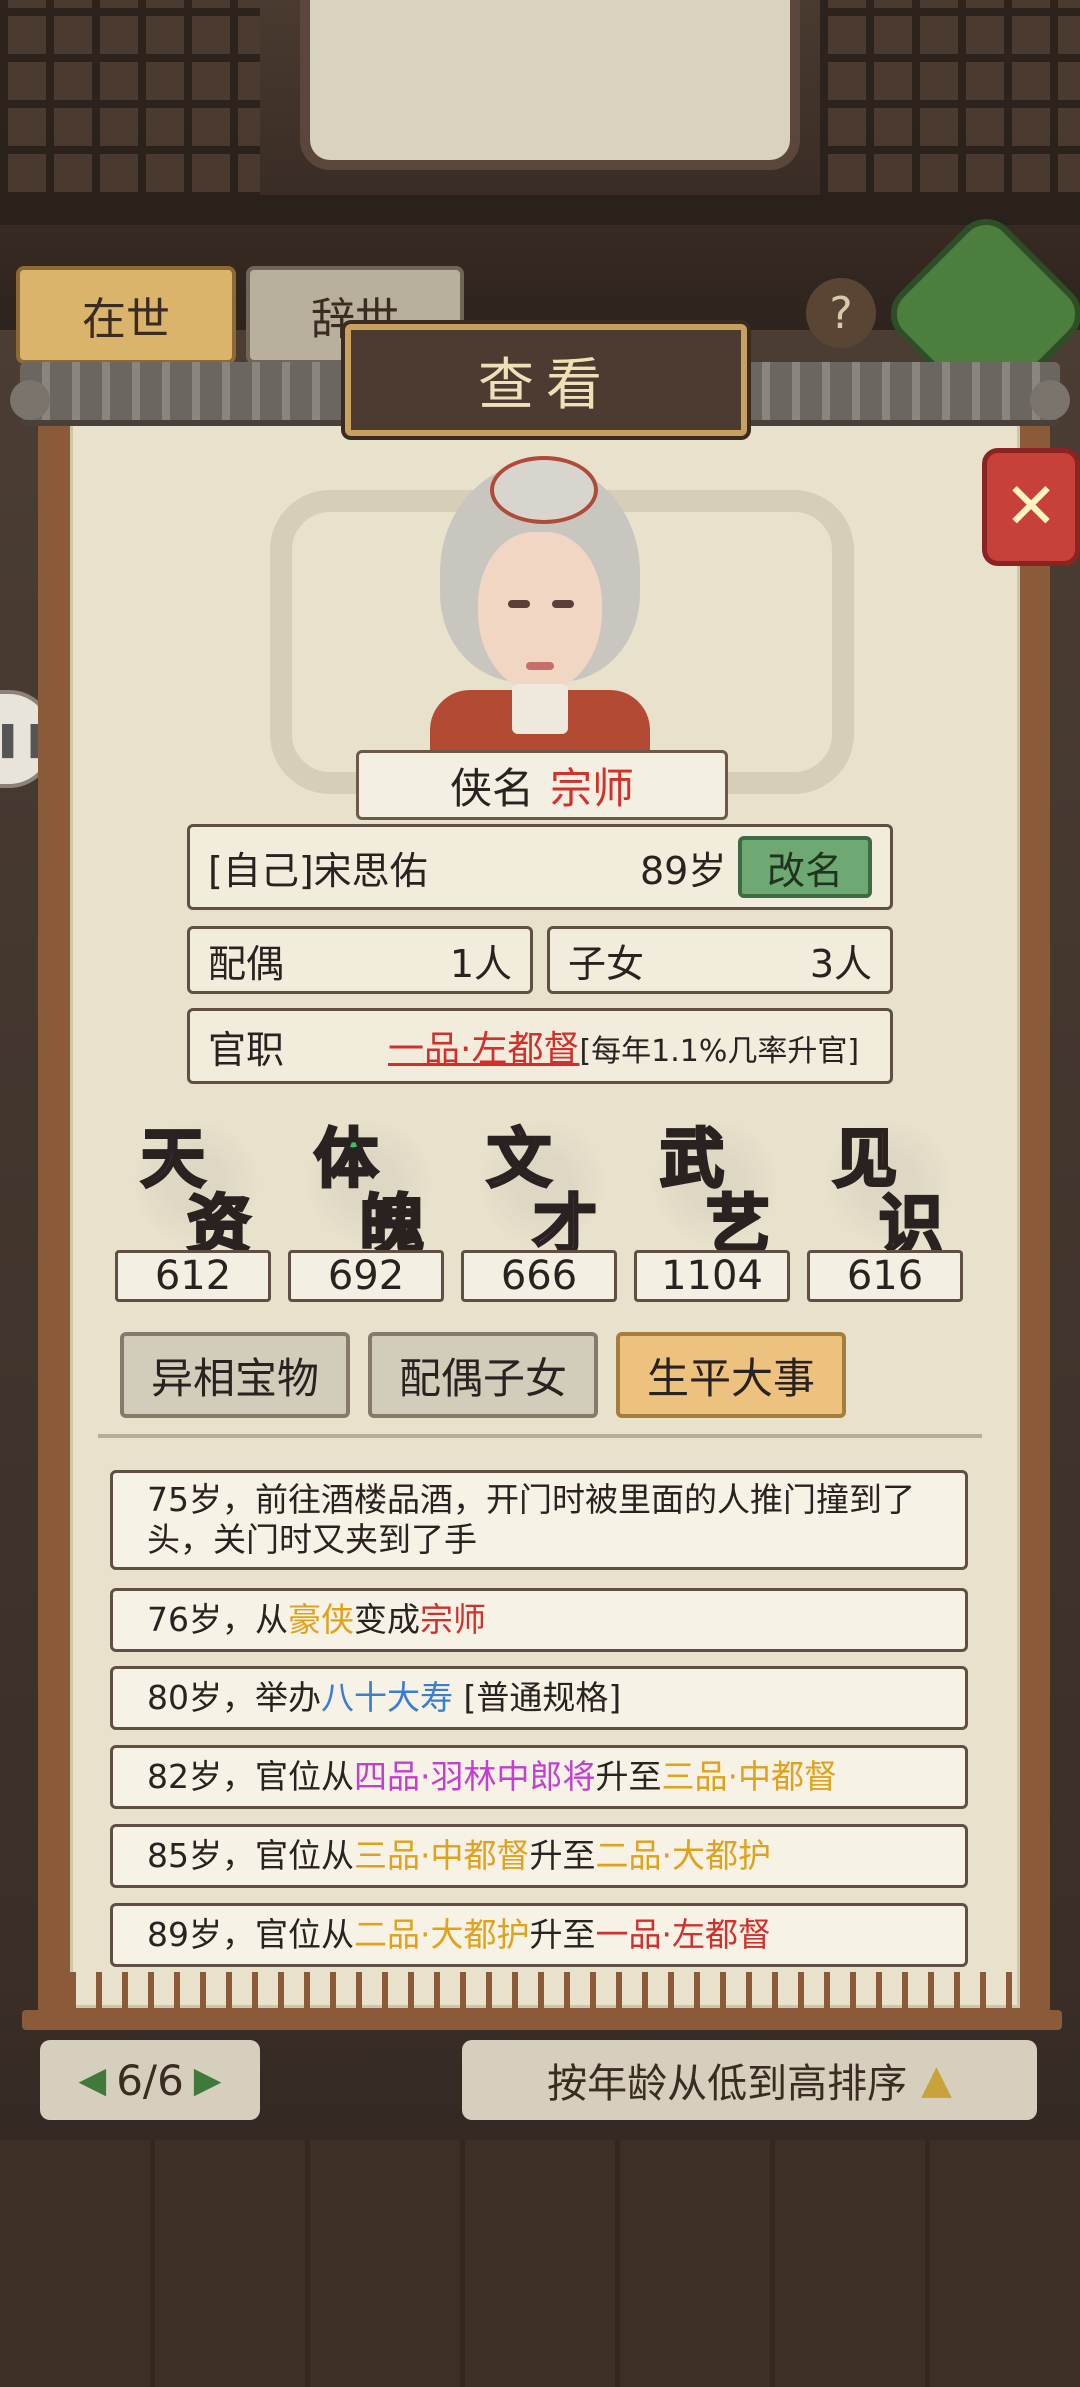 This screenshot has width=1080, height=2387. I want to click on event-text: [普通规格], so click(537, 1697).